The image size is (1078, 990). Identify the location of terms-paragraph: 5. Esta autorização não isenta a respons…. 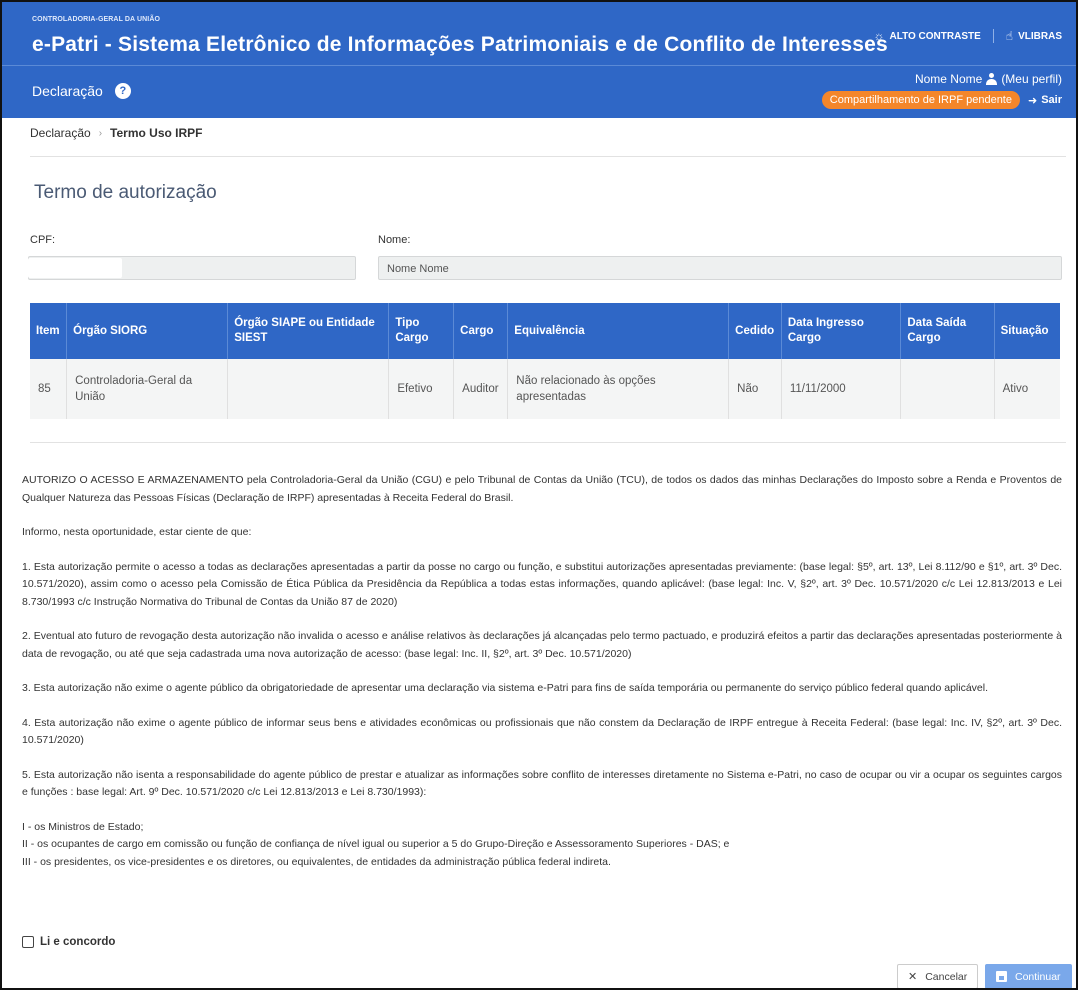
(542, 783).